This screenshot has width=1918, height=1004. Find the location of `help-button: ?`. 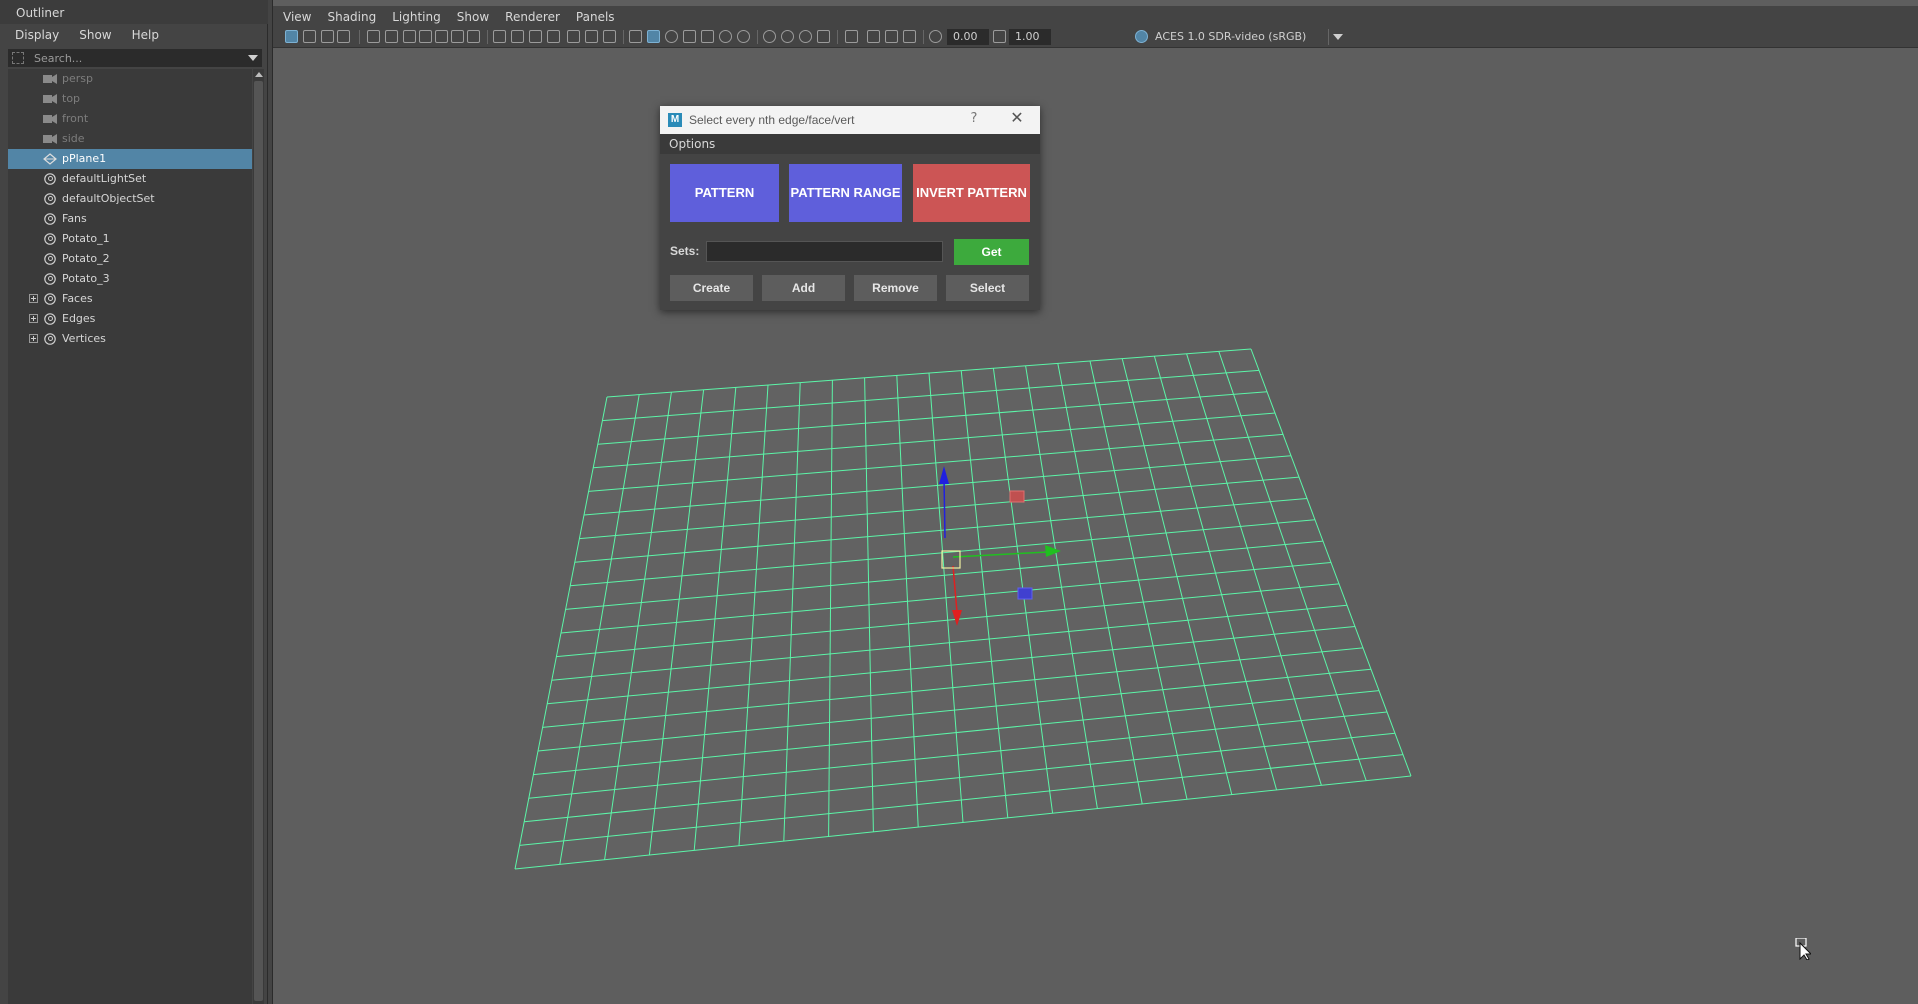

help-button: ? is located at coordinates (974, 120).